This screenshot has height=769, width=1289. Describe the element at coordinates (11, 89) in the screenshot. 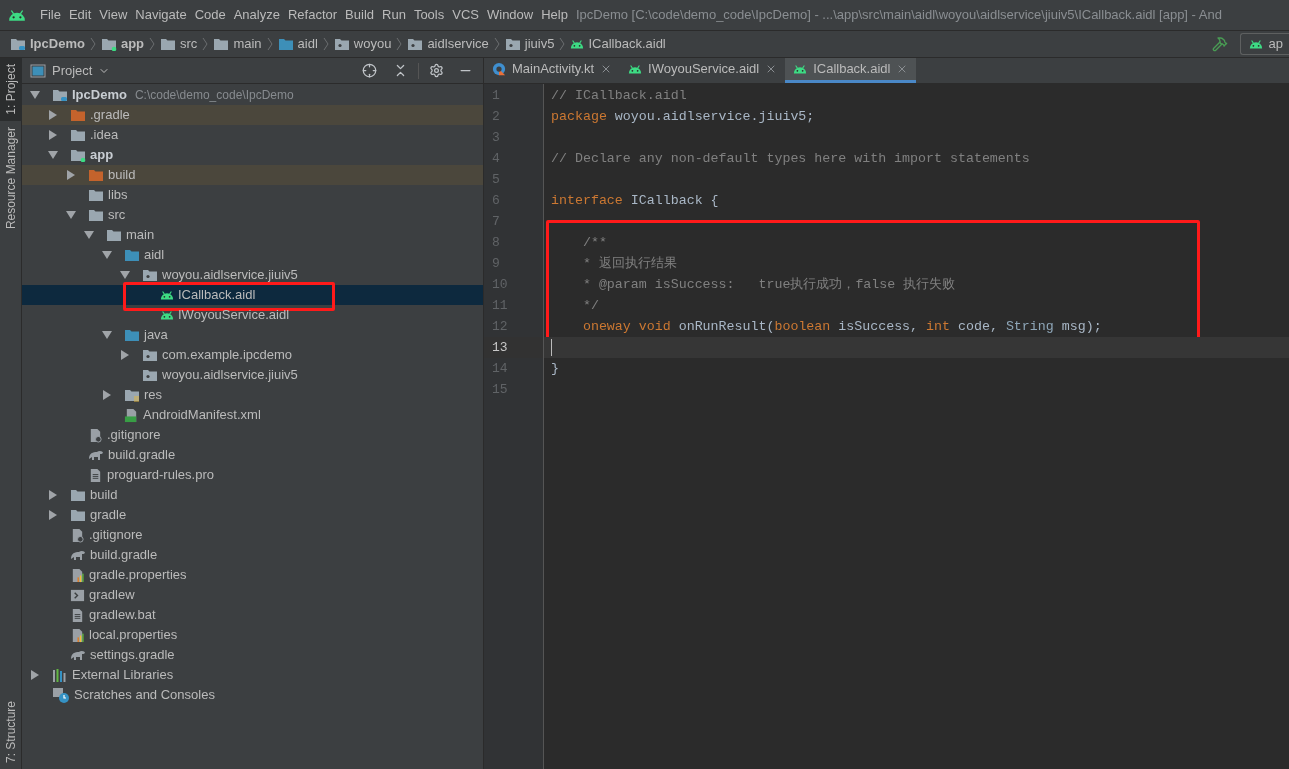

I see `tool-window-tab: 1: Project` at that location.